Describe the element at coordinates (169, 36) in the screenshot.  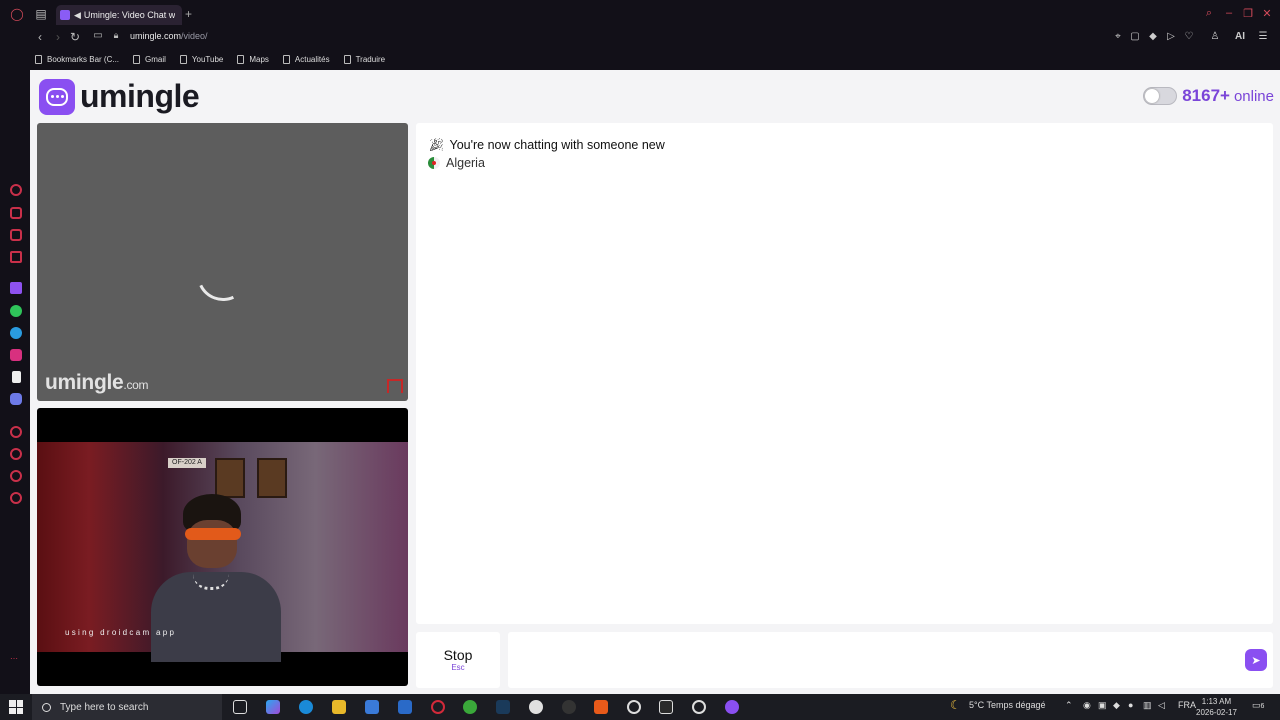
I see `url-field: umingle.com/video/` at that location.